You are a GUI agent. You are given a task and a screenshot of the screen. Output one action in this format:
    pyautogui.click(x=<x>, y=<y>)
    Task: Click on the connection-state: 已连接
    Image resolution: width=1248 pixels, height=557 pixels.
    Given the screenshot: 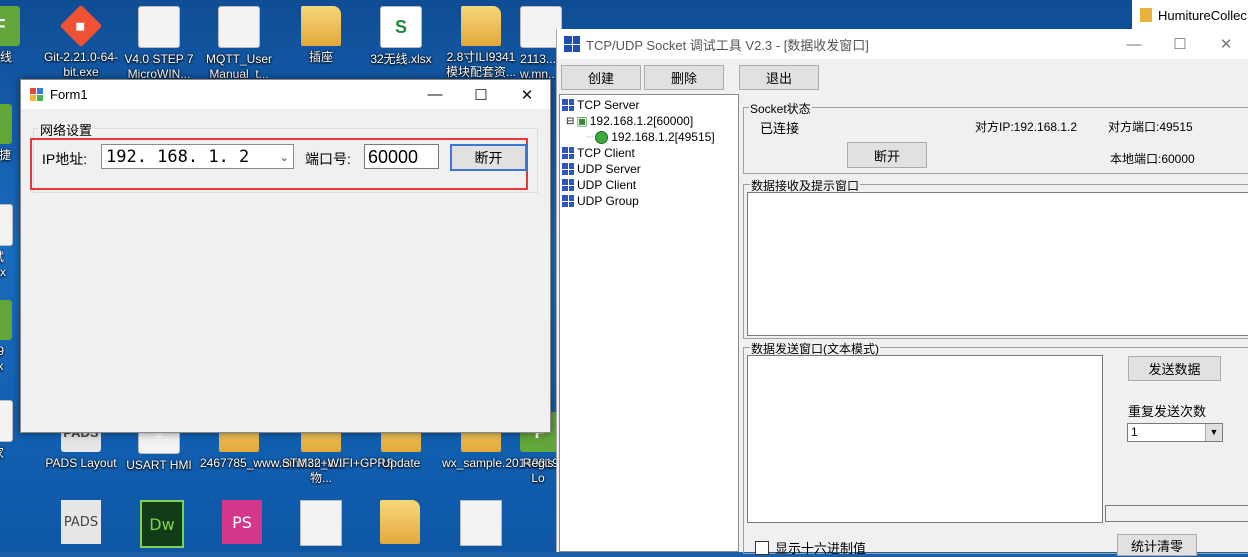 What is the action you would take?
    pyautogui.click(x=780, y=128)
    